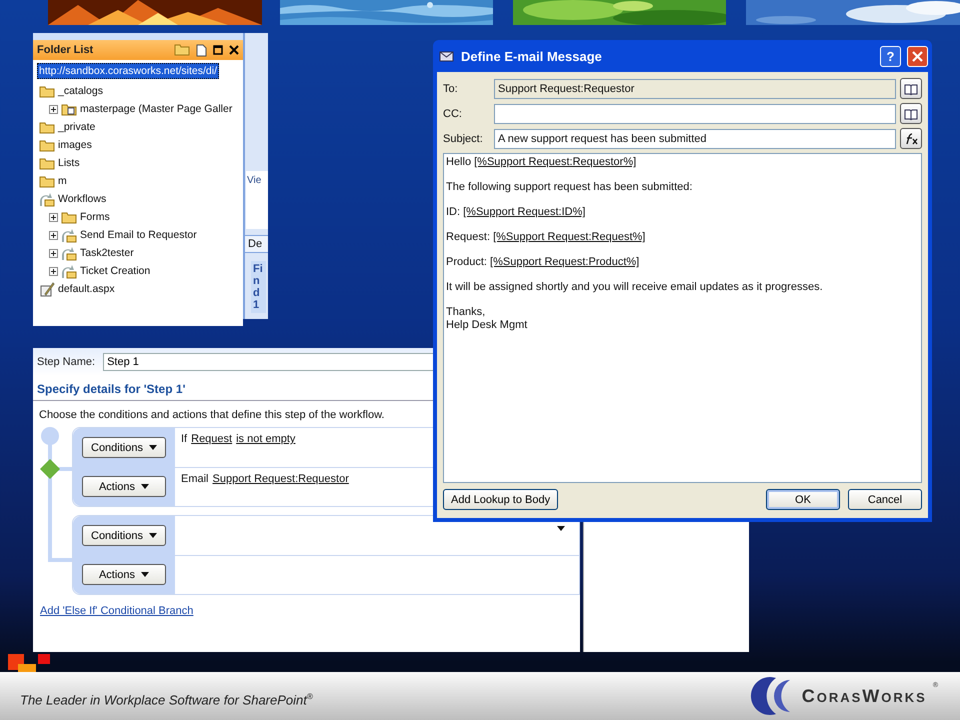  Describe the element at coordinates (280, 486) in the screenshot. I see `field-link: Support Request:Requestor` at that location.